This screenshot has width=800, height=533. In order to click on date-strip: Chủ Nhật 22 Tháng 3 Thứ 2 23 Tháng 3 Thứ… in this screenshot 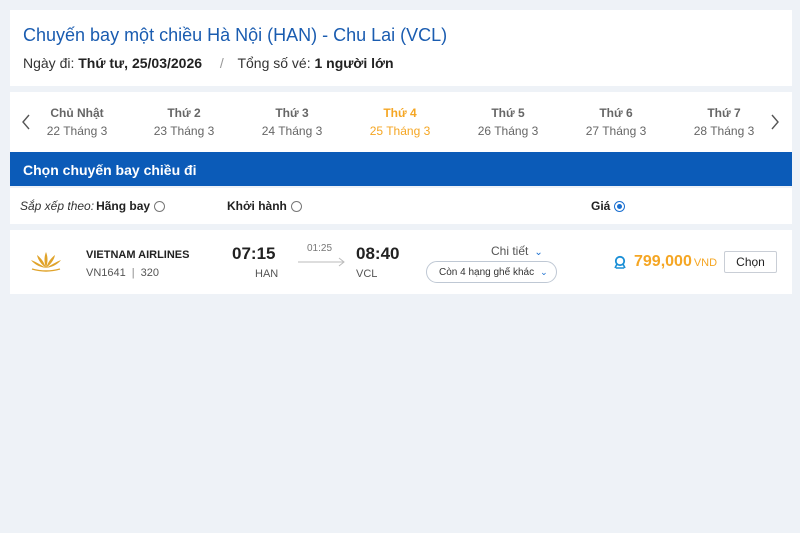, I will do `click(401, 122)`.